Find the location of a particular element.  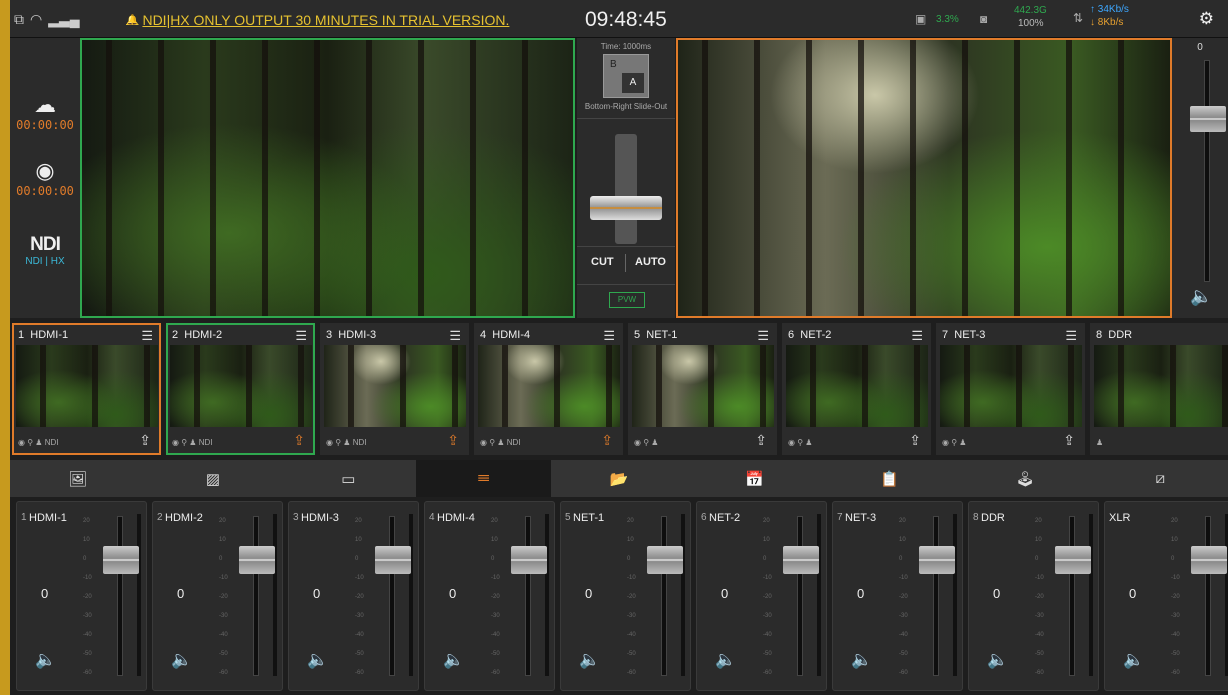

tab-schedule: 📅 is located at coordinates (754, 478).